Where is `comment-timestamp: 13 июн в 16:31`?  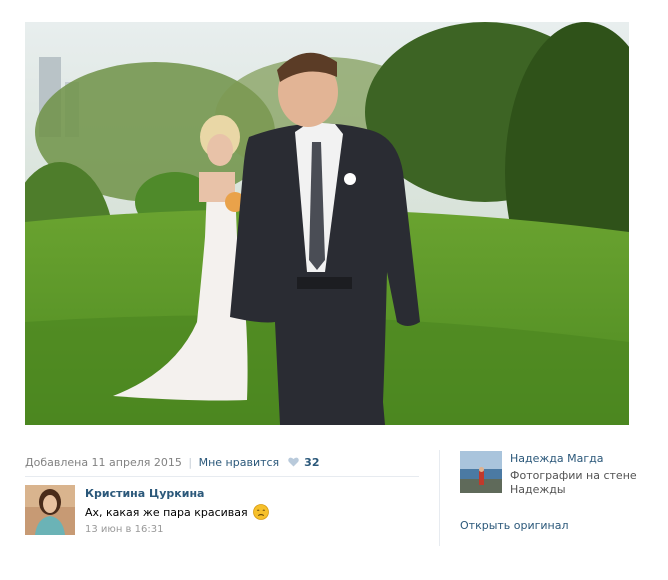
comment-timestamp: 13 июн в 16:31 is located at coordinates (124, 529).